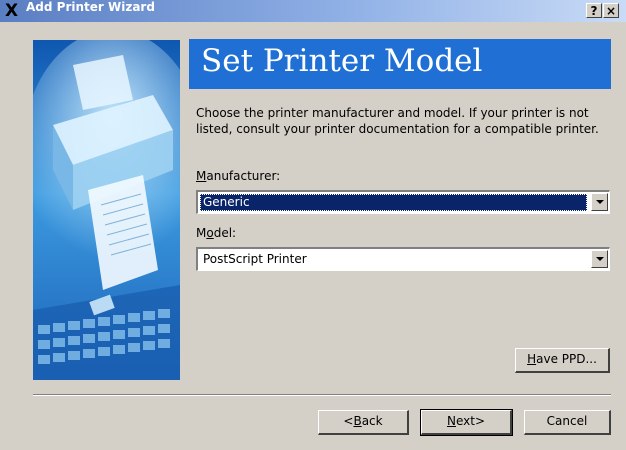 This screenshot has width=626, height=450. I want to click on help-button: ?, so click(594, 10).